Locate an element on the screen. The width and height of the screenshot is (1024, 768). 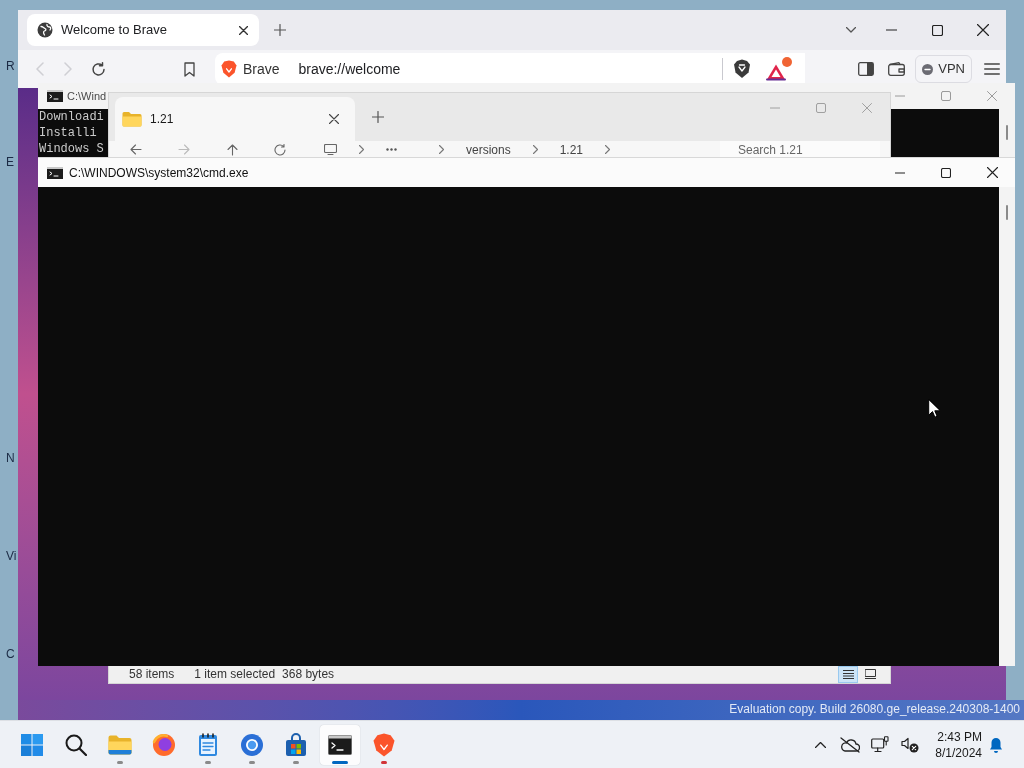
details-view-icon is located at coordinates (848, 674).